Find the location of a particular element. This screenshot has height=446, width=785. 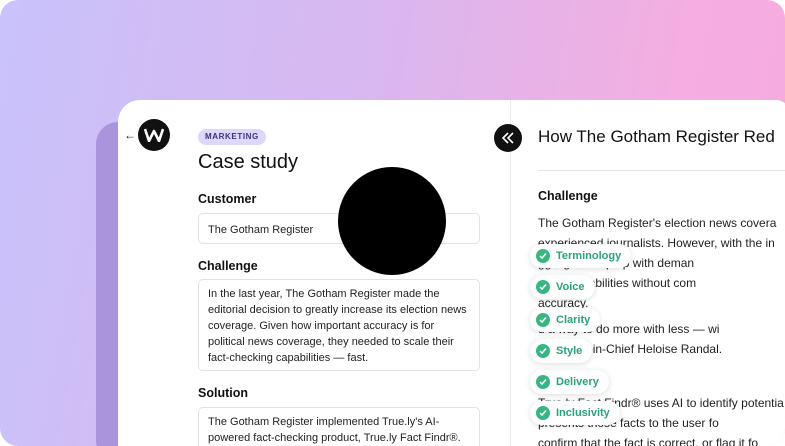

tag-style: Style is located at coordinates (561, 351).